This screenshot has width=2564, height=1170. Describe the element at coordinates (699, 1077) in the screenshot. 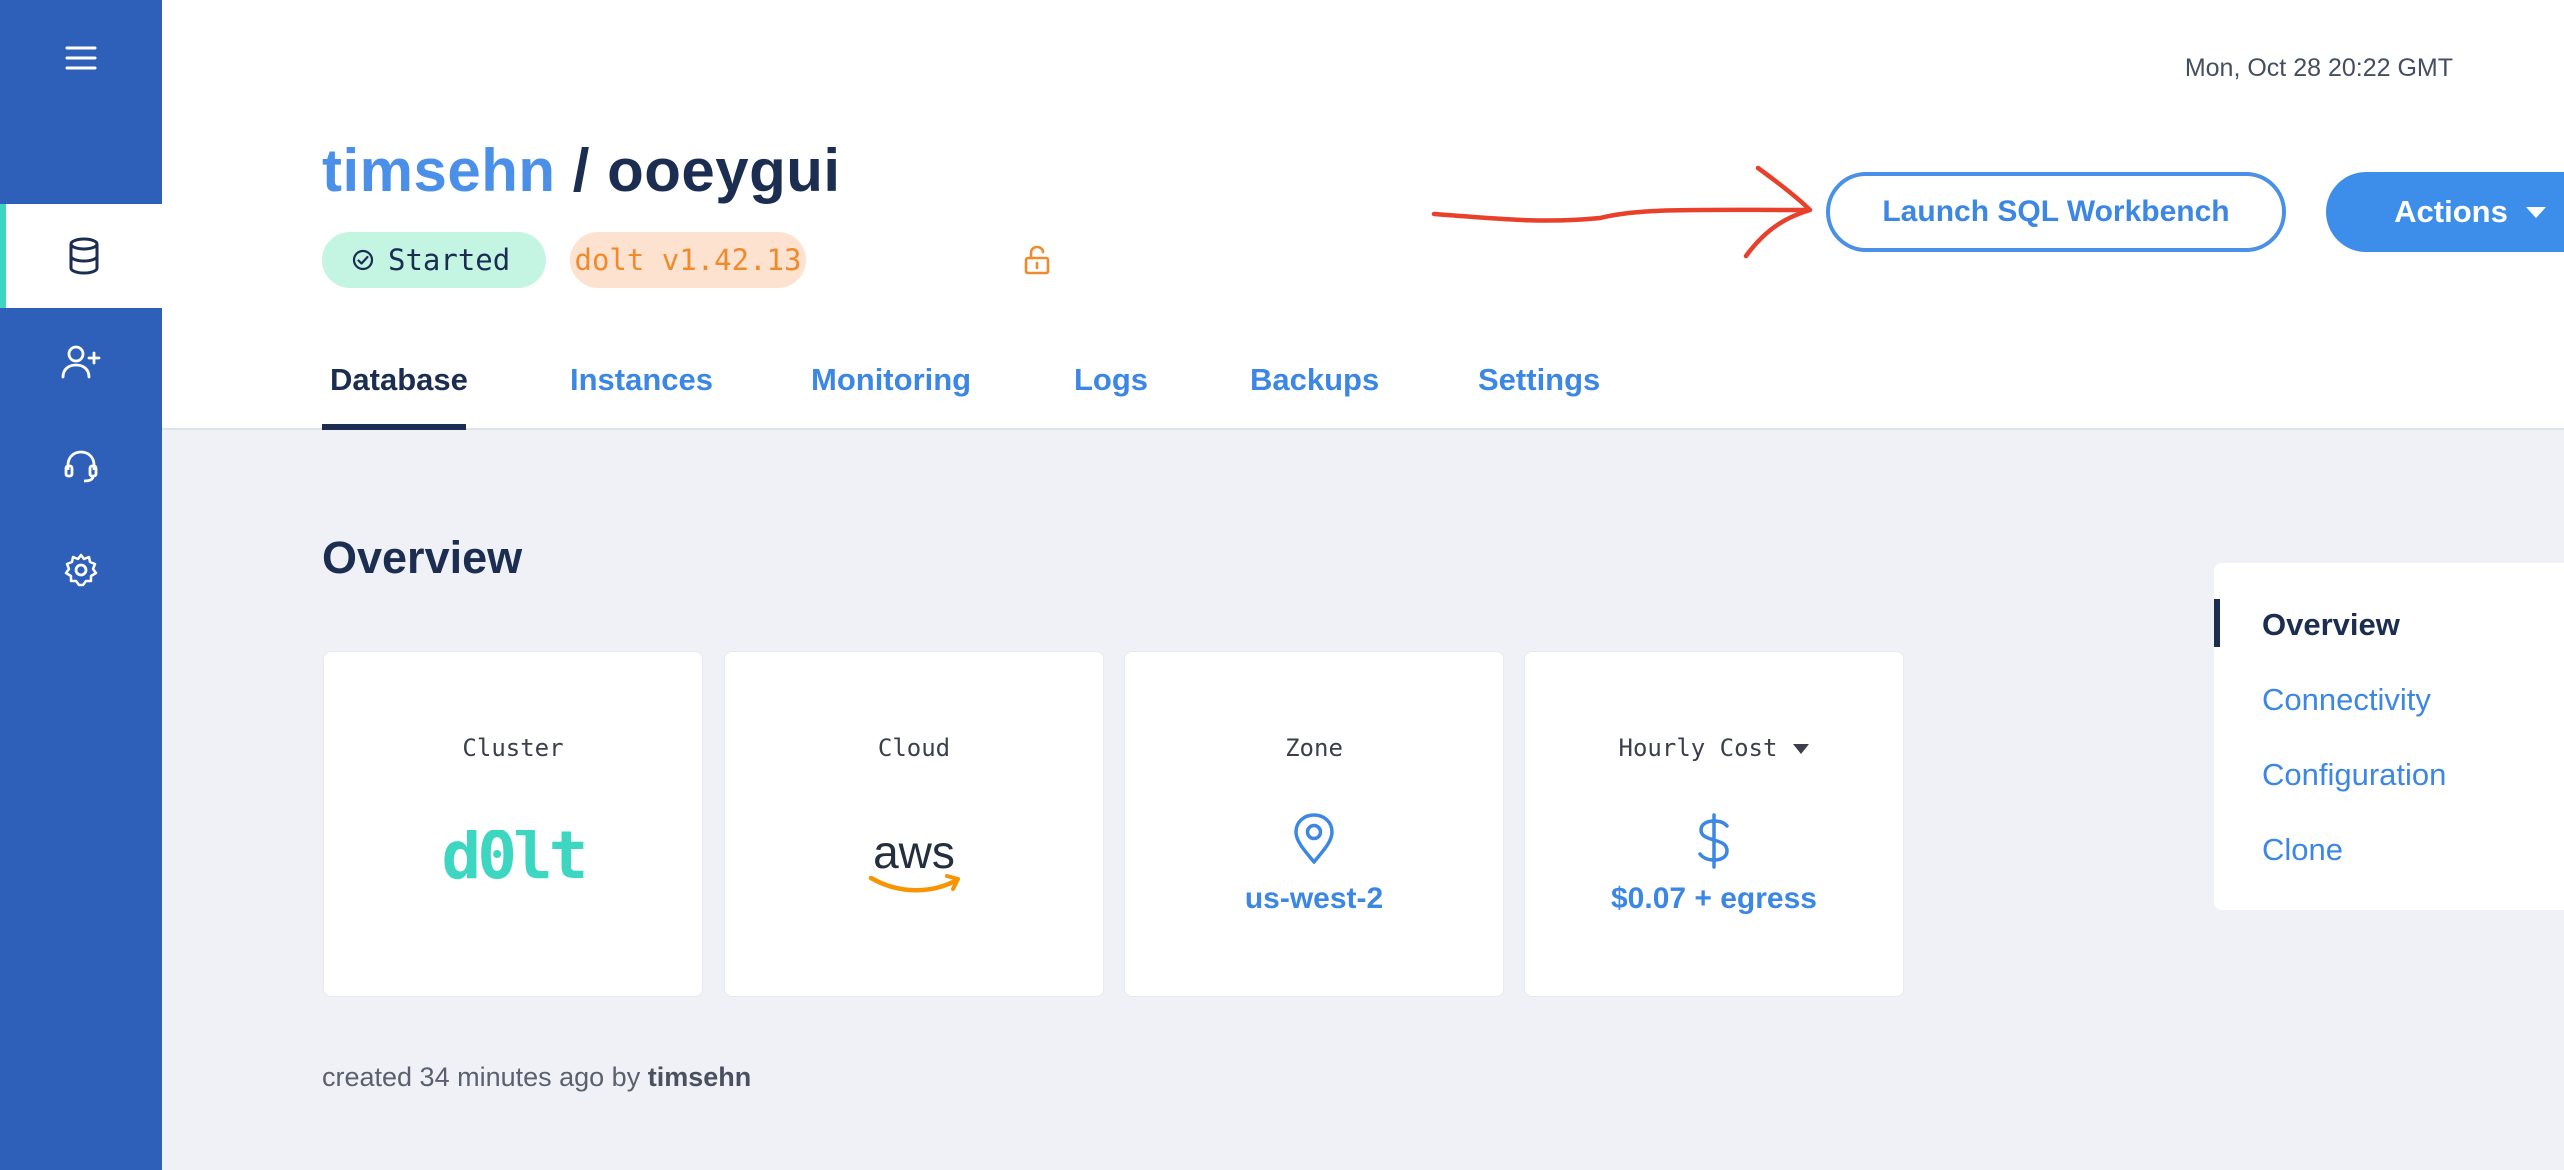

I see `created-by-user: timsehn` at that location.